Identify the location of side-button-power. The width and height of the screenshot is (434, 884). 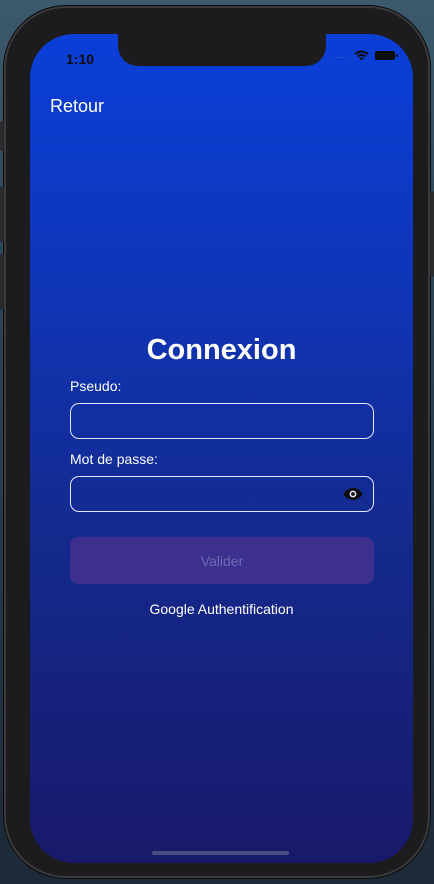
(432, 234).